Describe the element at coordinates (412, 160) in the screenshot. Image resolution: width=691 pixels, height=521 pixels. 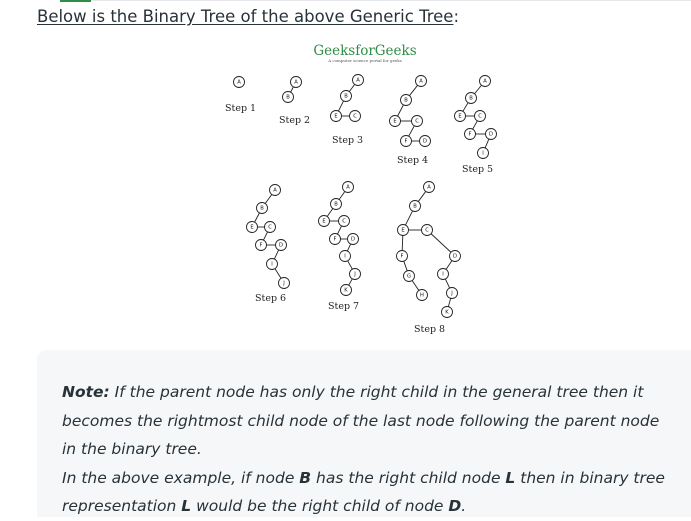
I see `step-label: Step 4` at that location.